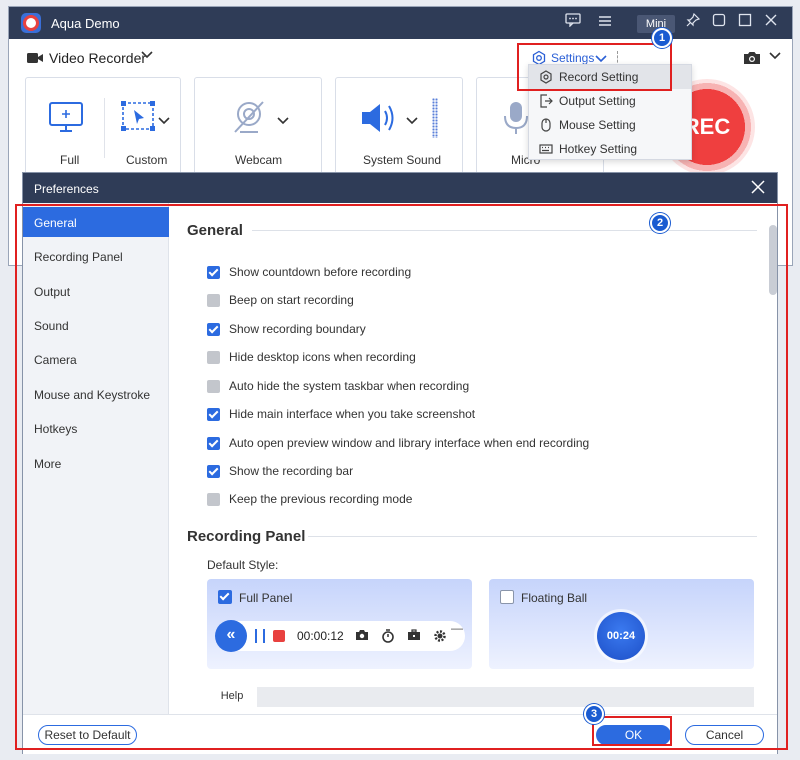 This screenshot has width=800, height=760. What do you see at coordinates (771, 23) in the screenshot?
I see `close-icon` at bounding box center [771, 23].